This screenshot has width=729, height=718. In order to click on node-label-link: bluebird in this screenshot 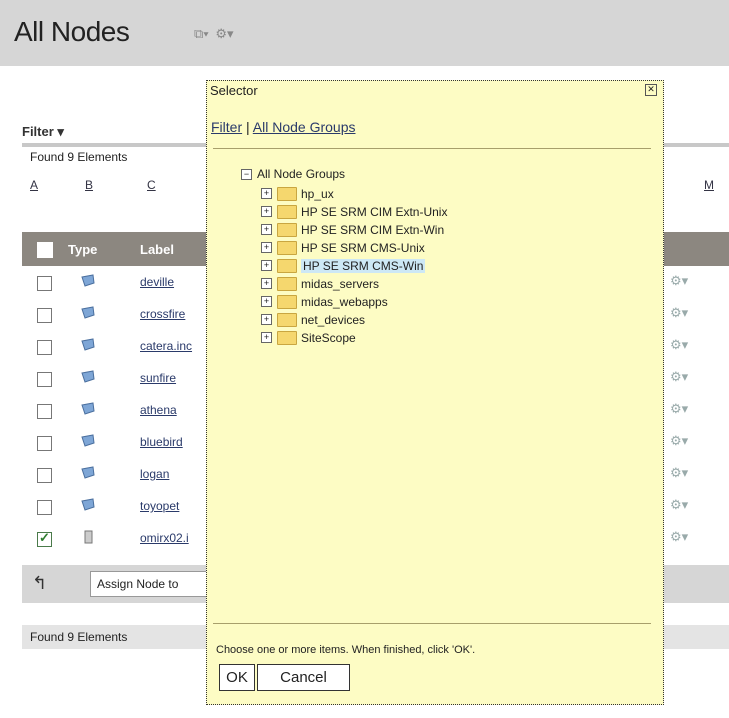, I will do `click(161, 442)`.